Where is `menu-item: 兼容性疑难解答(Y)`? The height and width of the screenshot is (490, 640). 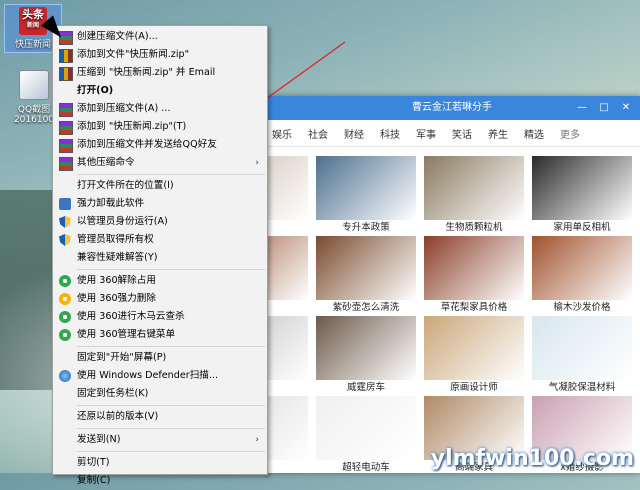
menu-item: 兼容性疑难解答(Y) is located at coordinates (160, 258).